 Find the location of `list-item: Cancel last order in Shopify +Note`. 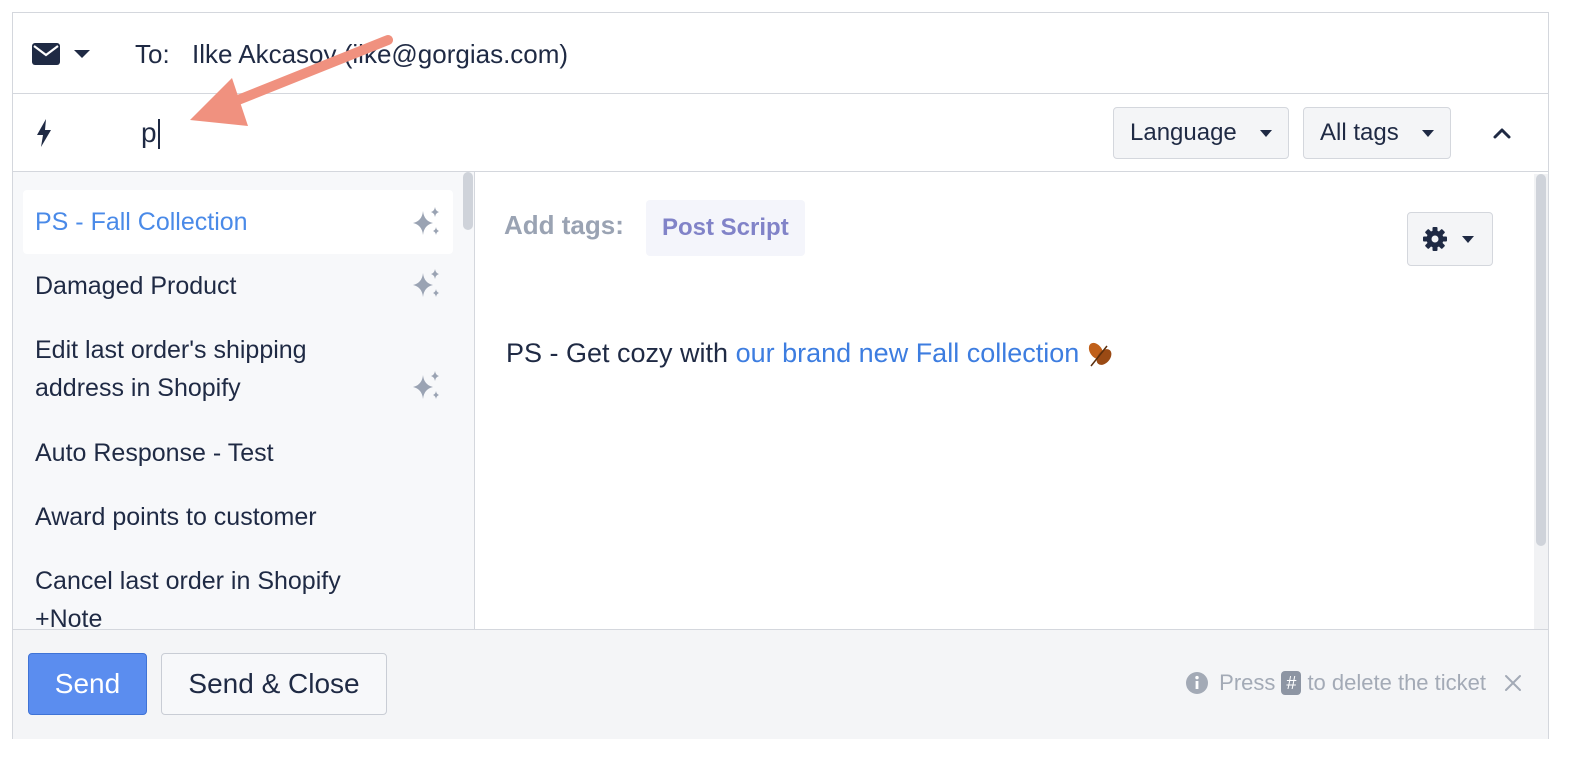

list-item: Cancel last order in Shopify +Note is located at coordinates (238, 595).